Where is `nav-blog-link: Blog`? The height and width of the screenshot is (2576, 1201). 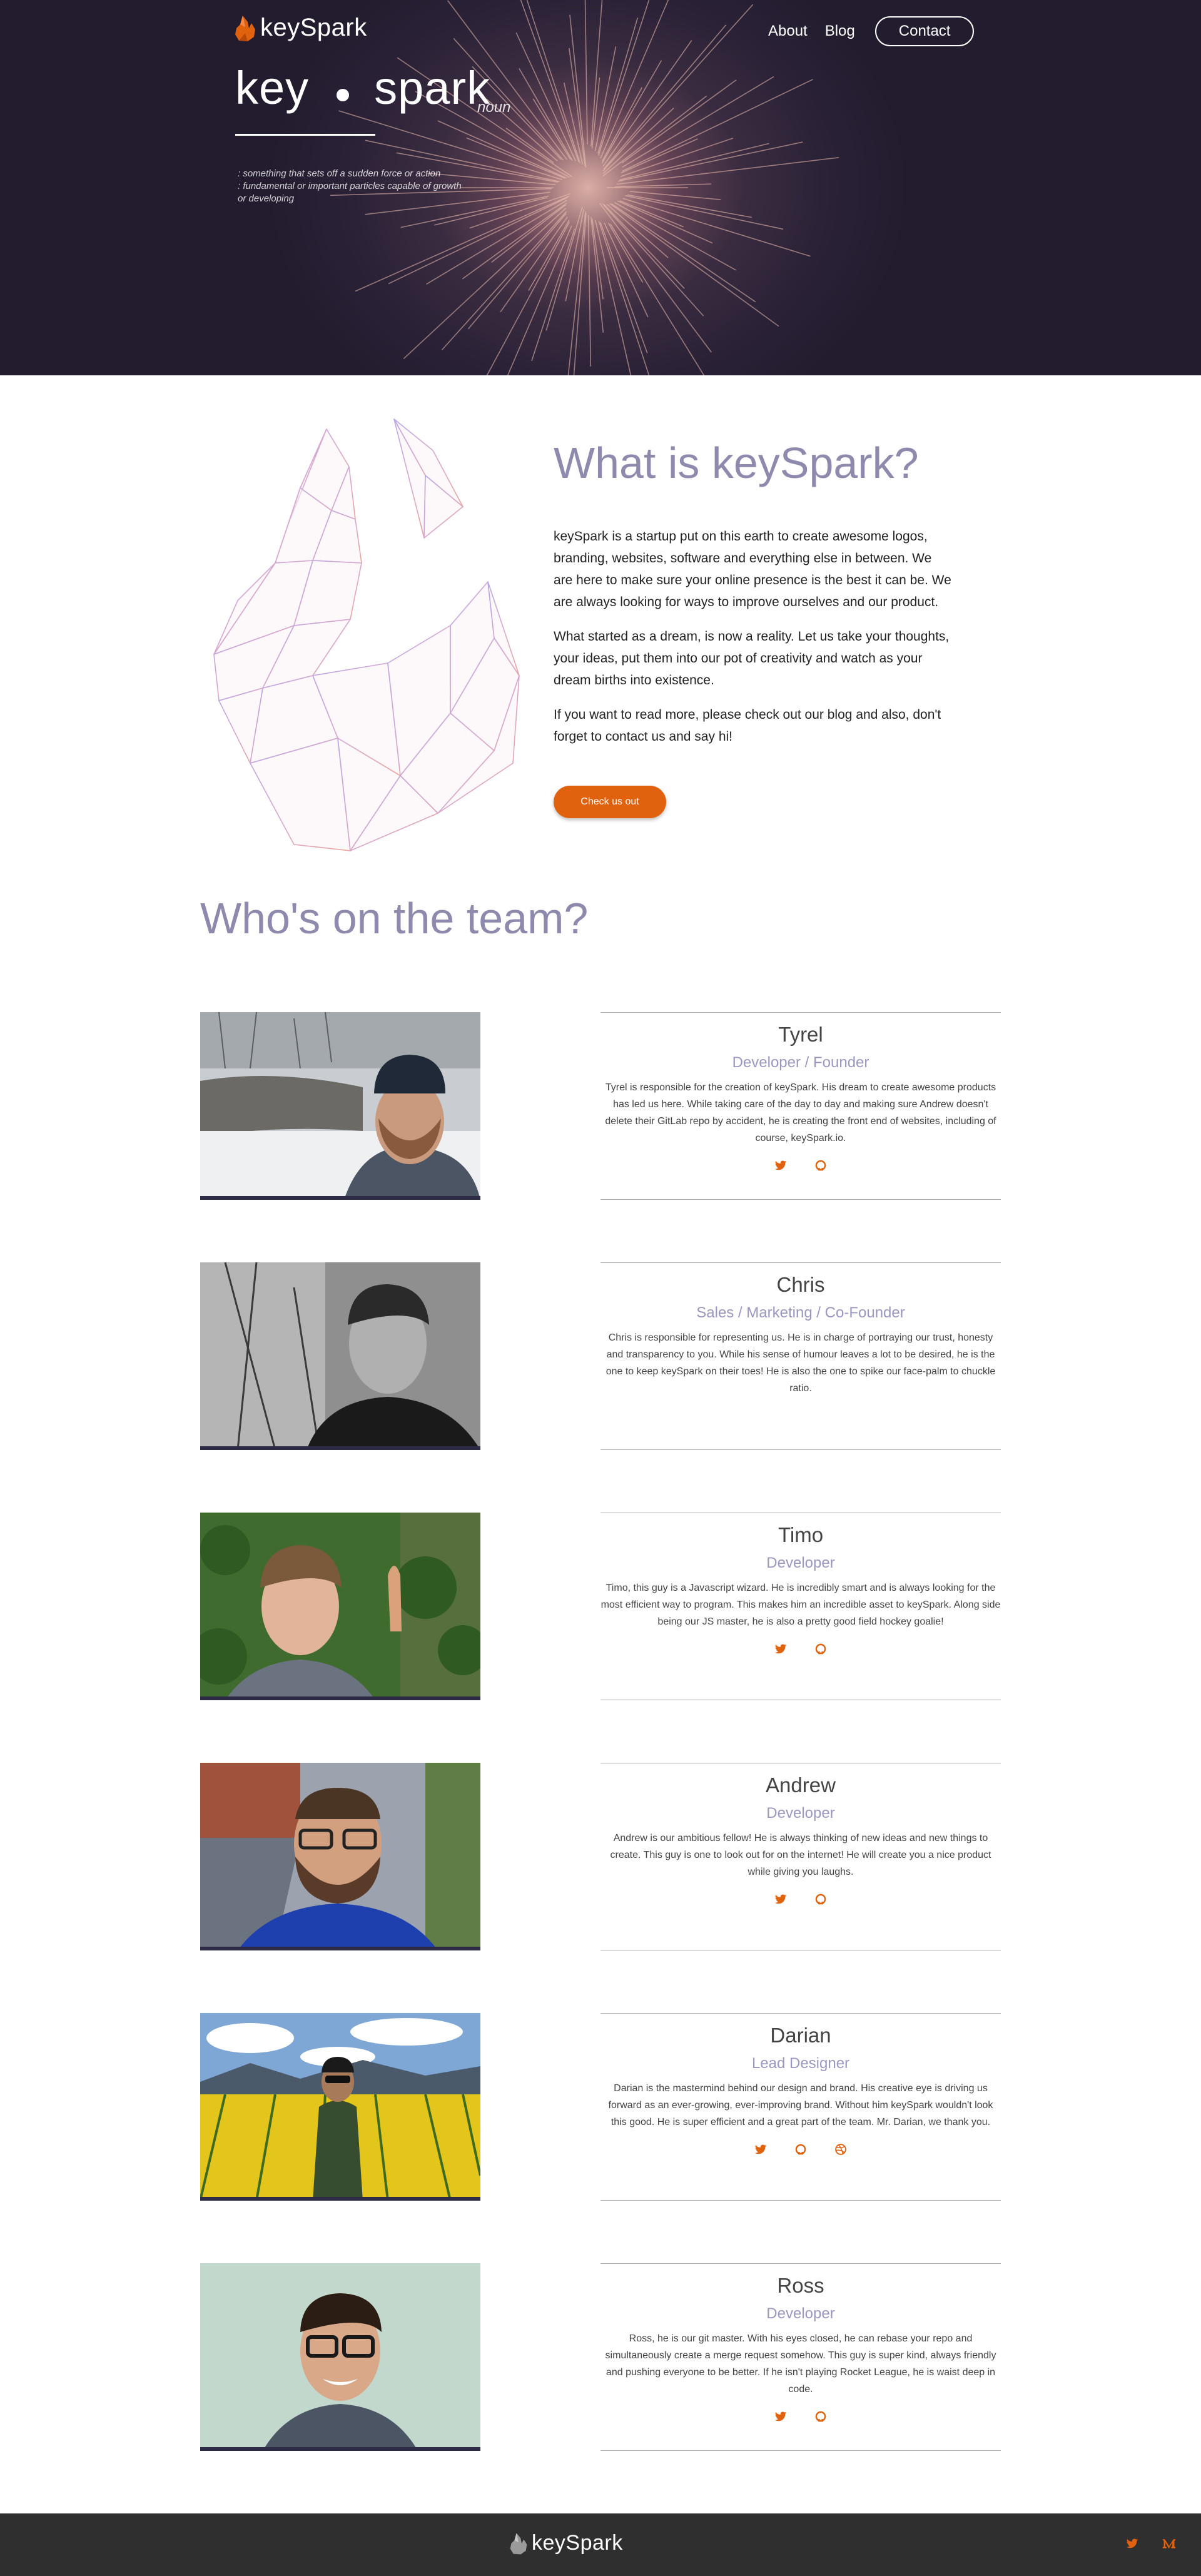 nav-blog-link: Blog is located at coordinates (840, 31).